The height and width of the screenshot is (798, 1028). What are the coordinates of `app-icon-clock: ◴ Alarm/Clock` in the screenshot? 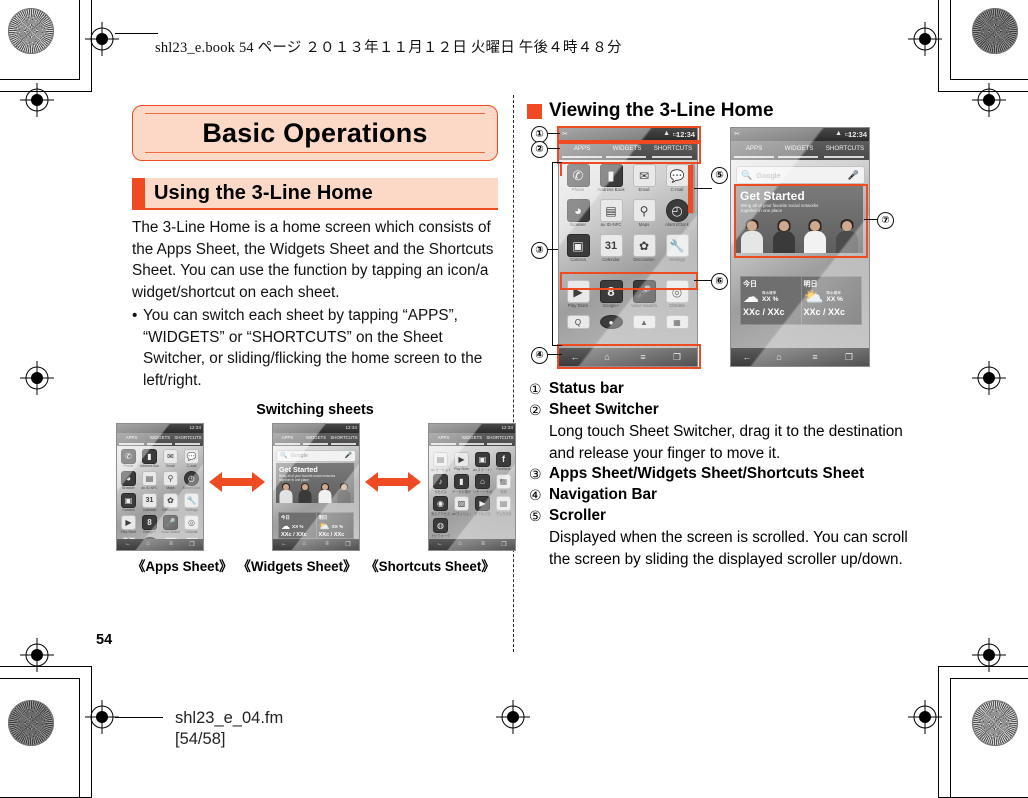 It's located at (191, 480).